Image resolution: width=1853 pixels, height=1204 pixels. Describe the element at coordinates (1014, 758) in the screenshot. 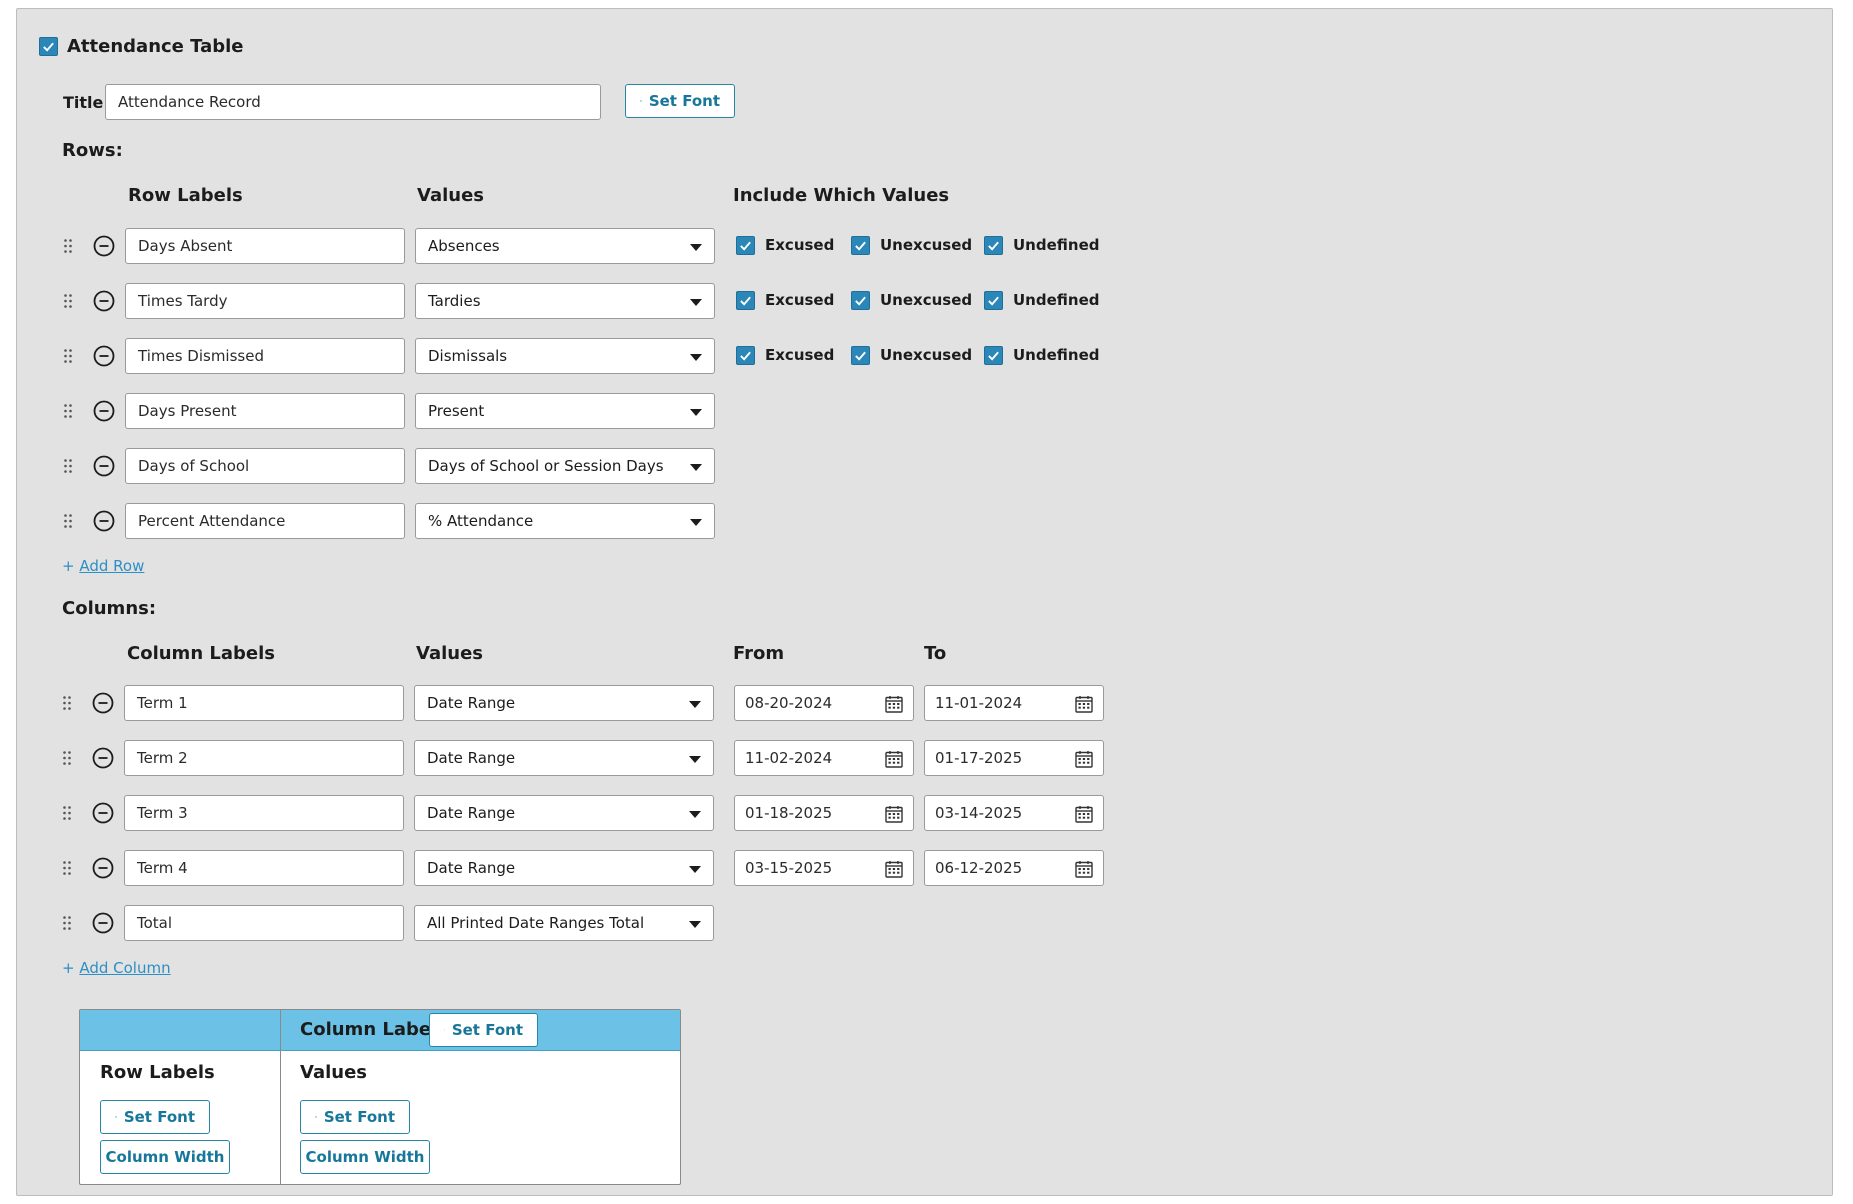

I see `to-date-input: 01-17-2025` at that location.